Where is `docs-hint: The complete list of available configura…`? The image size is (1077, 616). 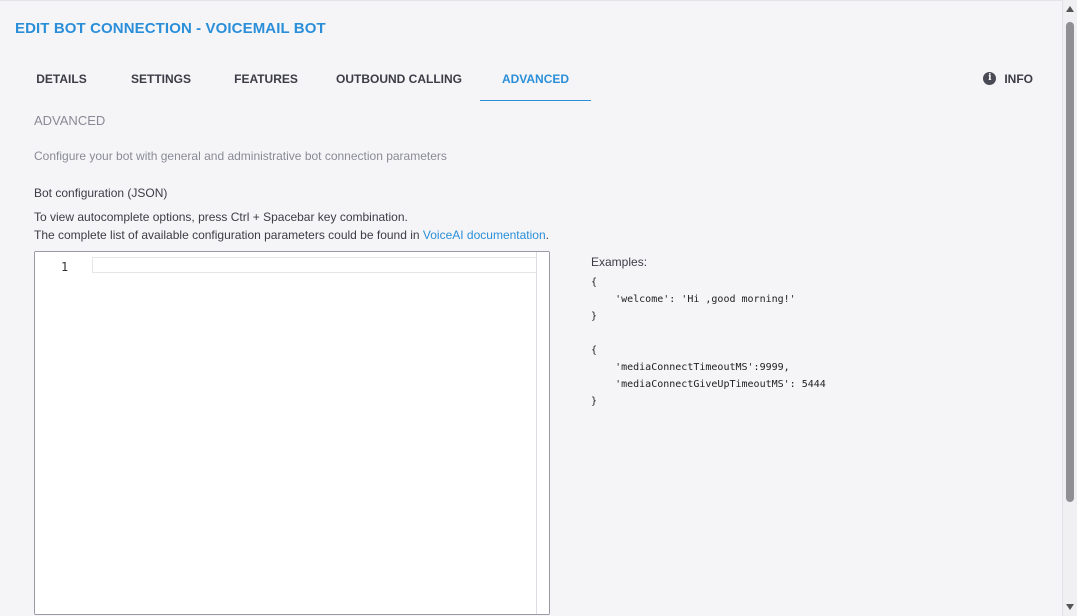 docs-hint: The complete list of available configura… is located at coordinates (291, 235).